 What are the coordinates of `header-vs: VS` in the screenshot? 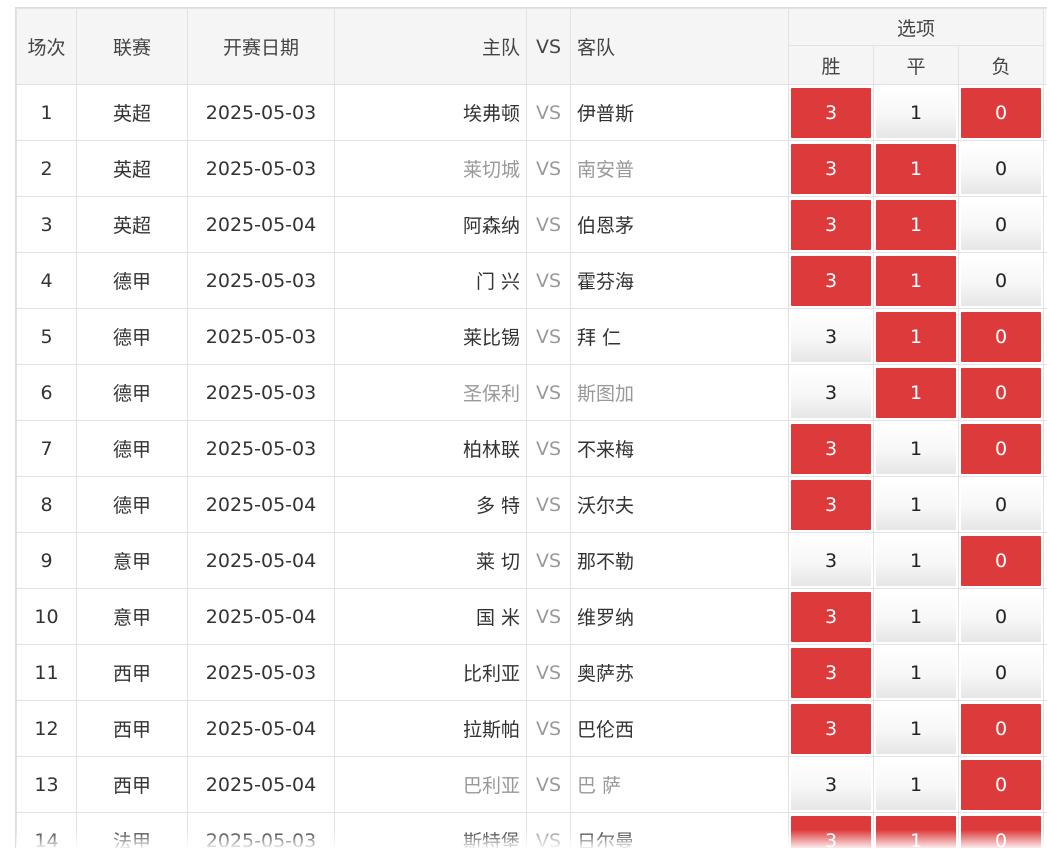 It's located at (548, 46).